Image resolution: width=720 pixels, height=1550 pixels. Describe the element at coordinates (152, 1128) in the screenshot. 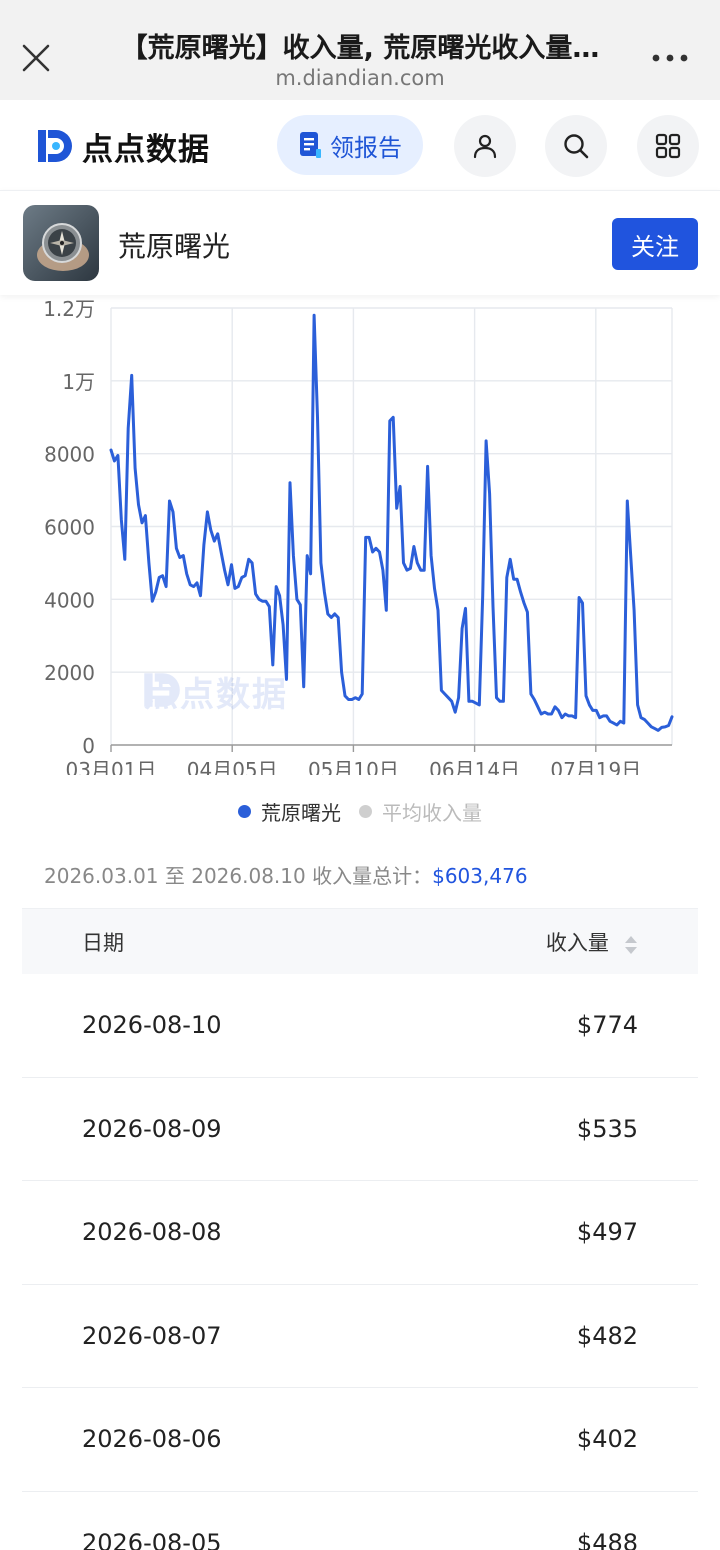

I see `row-date: 2026-08-09` at that location.